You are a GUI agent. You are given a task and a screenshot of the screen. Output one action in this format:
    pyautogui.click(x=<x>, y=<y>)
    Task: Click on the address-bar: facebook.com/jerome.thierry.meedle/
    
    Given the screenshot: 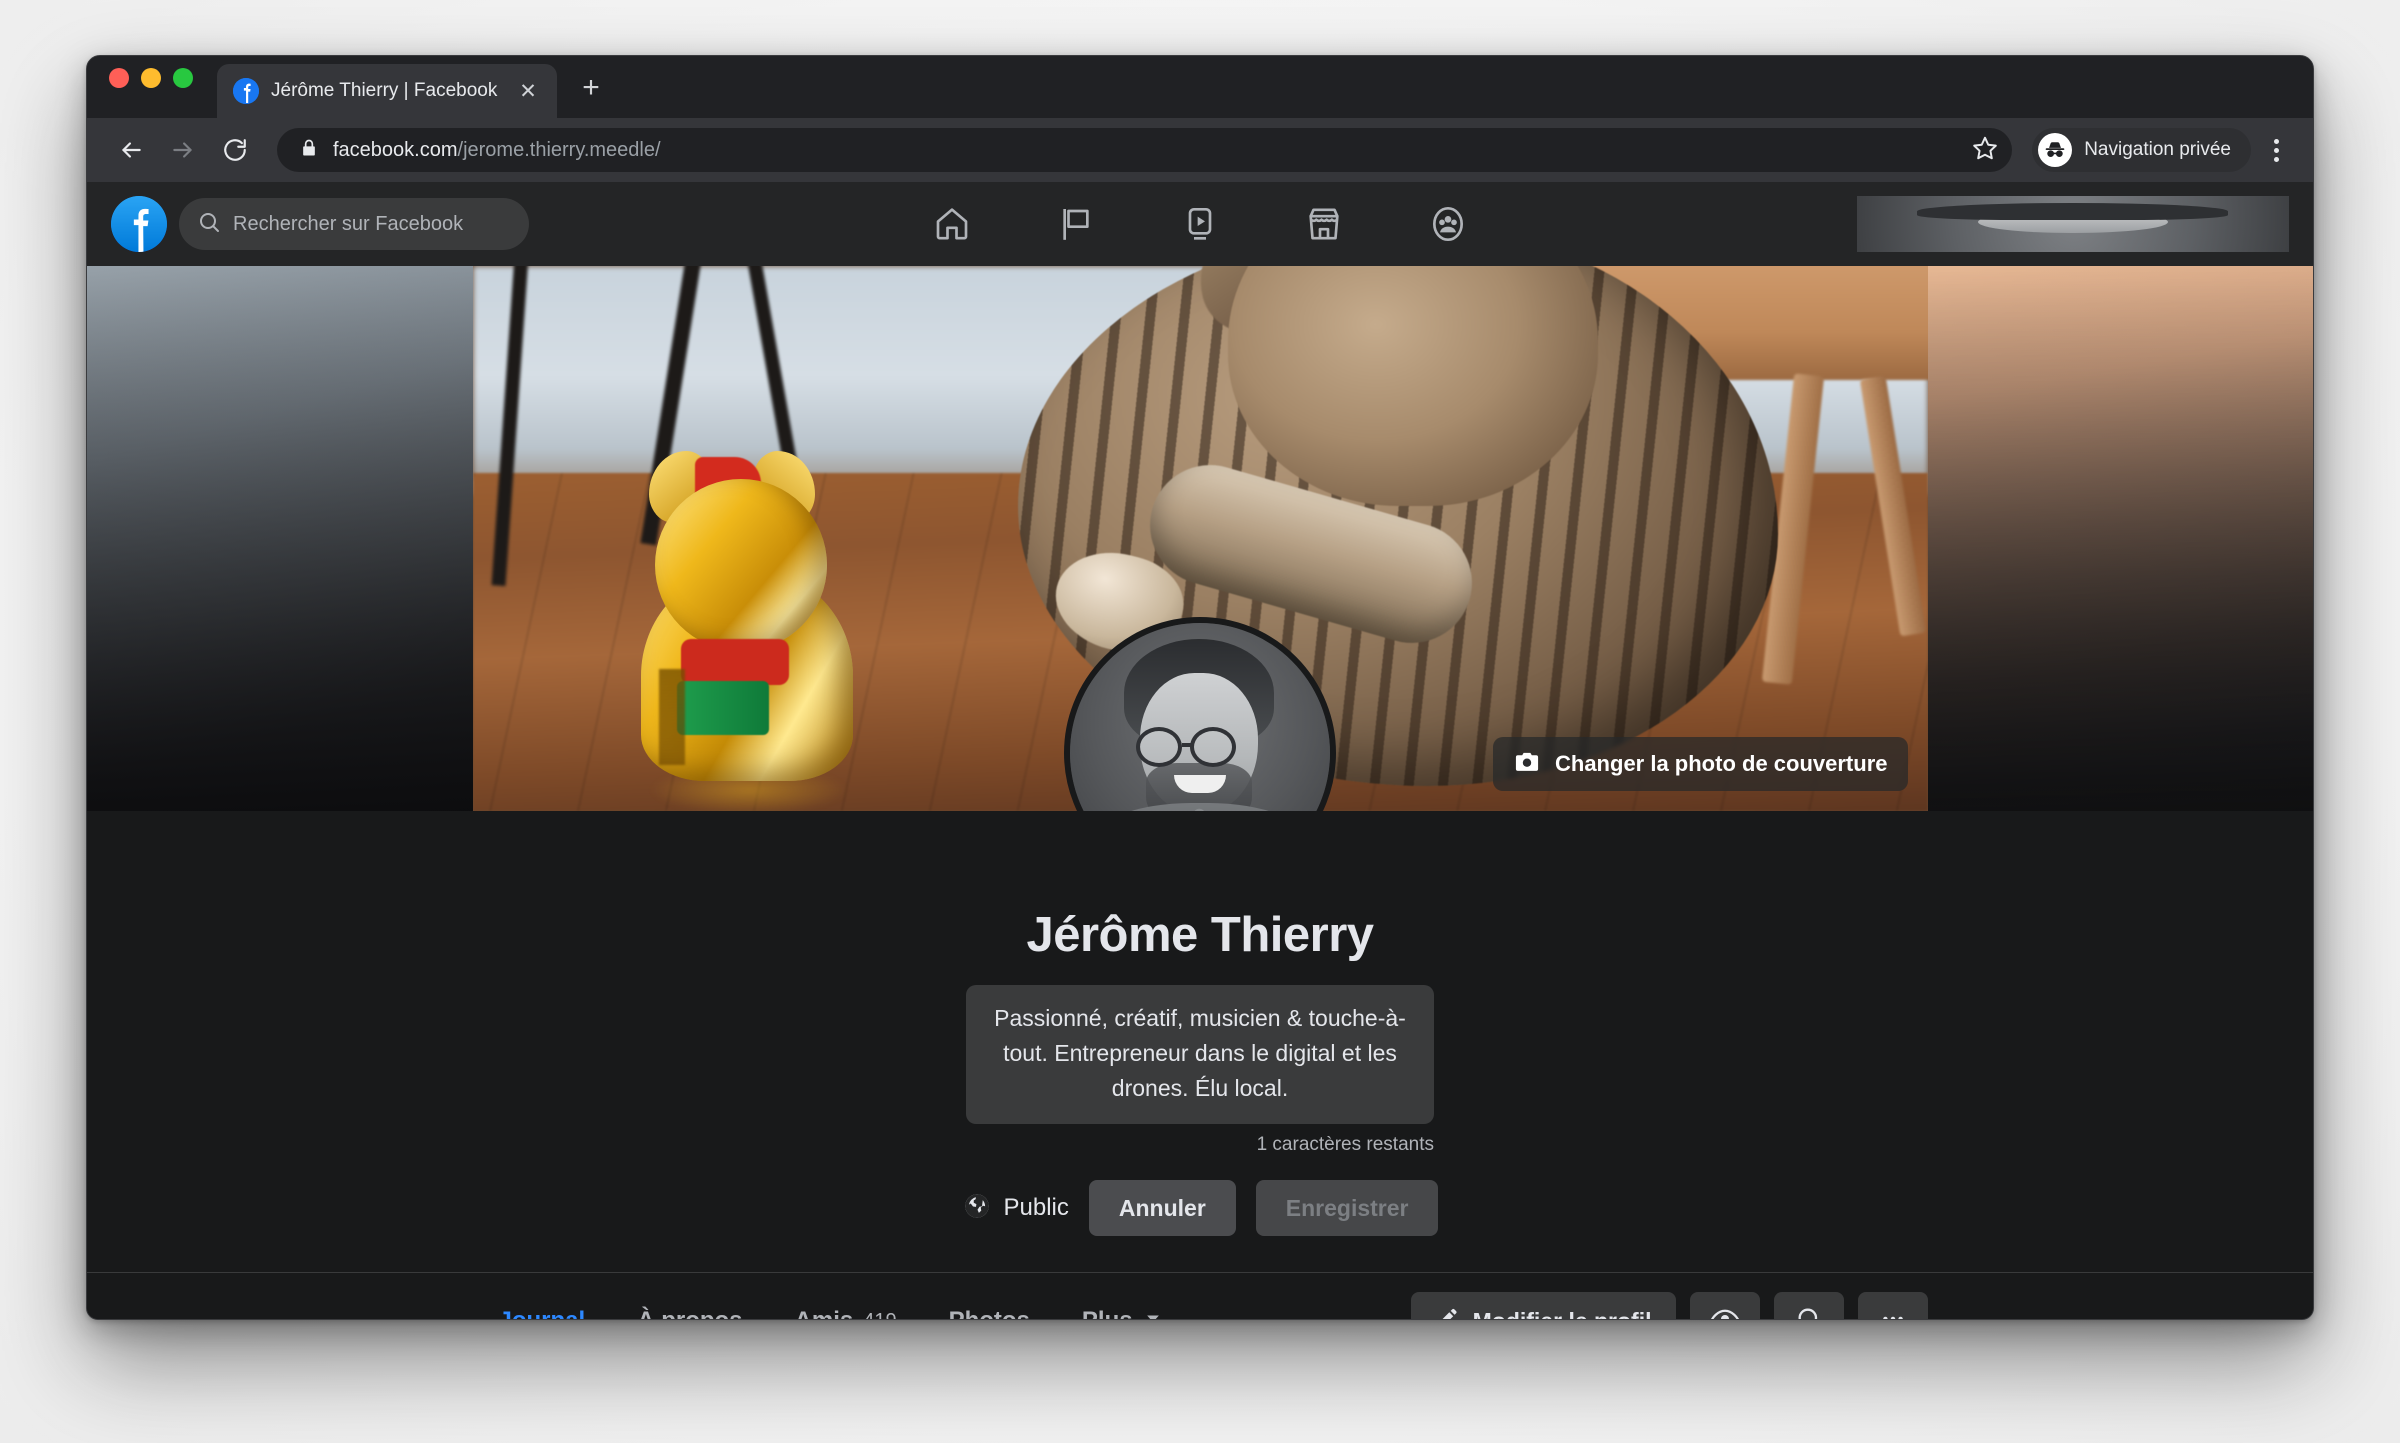 What is the action you would take?
    pyautogui.click(x=1145, y=150)
    